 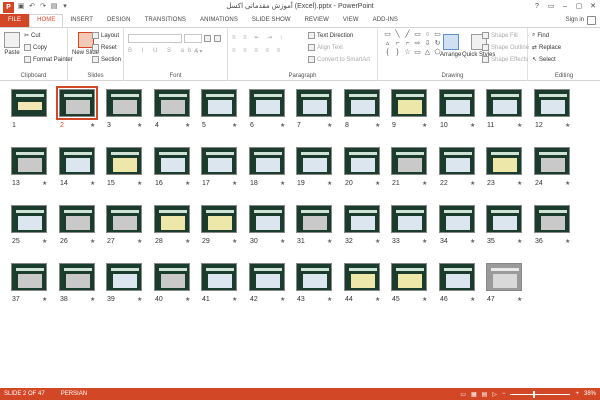 I want to click on font-name-box, so click(x=155, y=38).